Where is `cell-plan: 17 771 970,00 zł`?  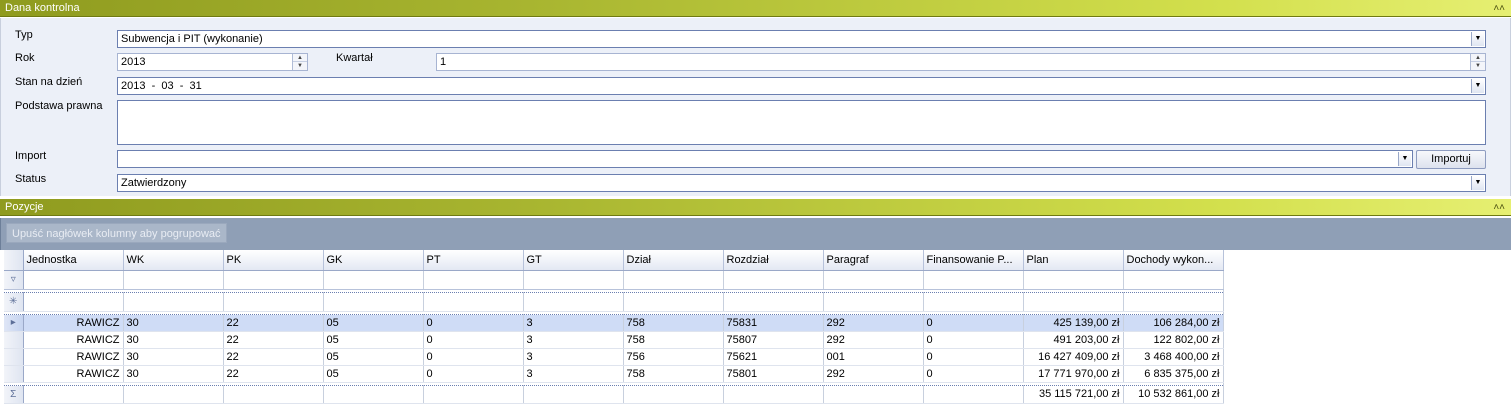
cell-plan: 17 771 970,00 zł is located at coordinates (1073, 374).